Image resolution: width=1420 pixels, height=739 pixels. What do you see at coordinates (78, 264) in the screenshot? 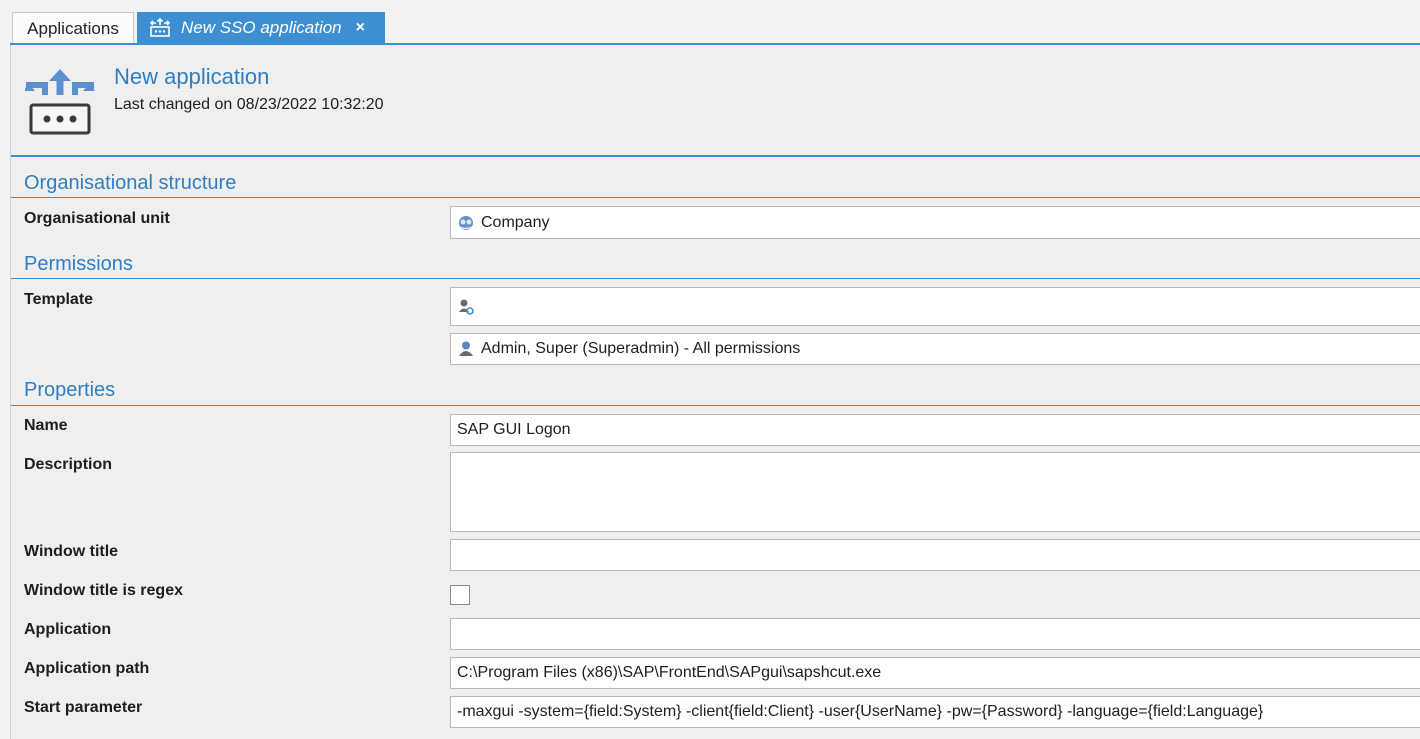
I see `section-permissions: Permissions` at bounding box center [78, 264].